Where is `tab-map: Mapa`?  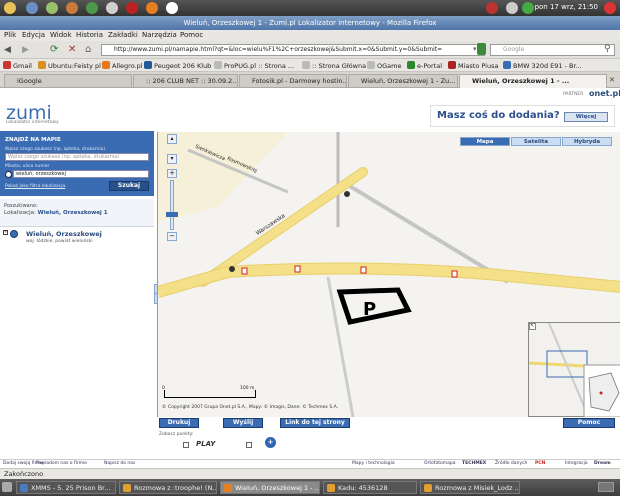 tab-map: Mapa is located at coordinates (485, 141).